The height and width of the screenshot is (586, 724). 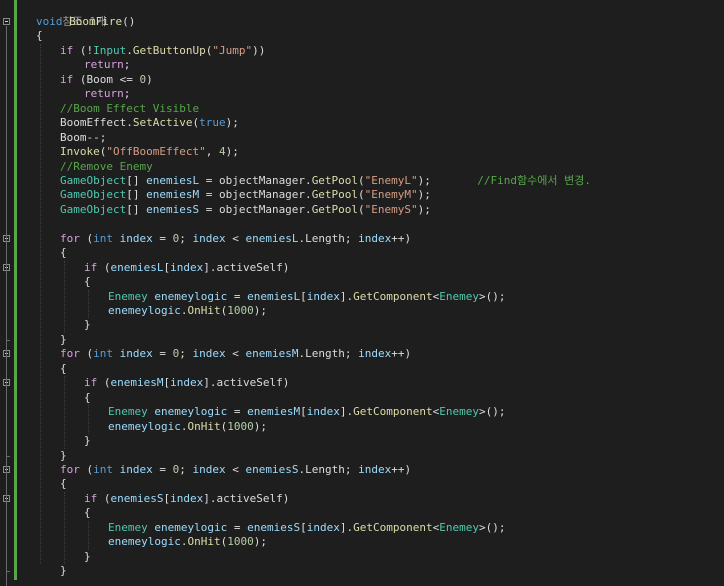 What do you see at coordinates (391, 195) in the screenshot?
I see `code-token: "EnemyM"` at bounding box center [391, 195].